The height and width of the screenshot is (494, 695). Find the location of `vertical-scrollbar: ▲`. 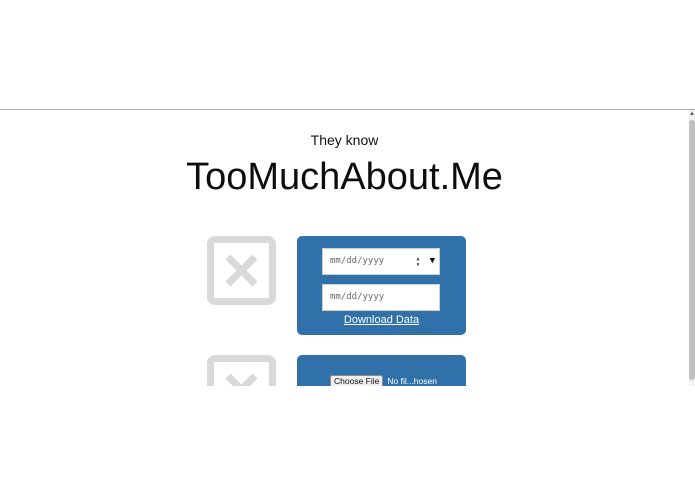

vertical-scrollbar: ▲ is located at coordinates (692, 248).